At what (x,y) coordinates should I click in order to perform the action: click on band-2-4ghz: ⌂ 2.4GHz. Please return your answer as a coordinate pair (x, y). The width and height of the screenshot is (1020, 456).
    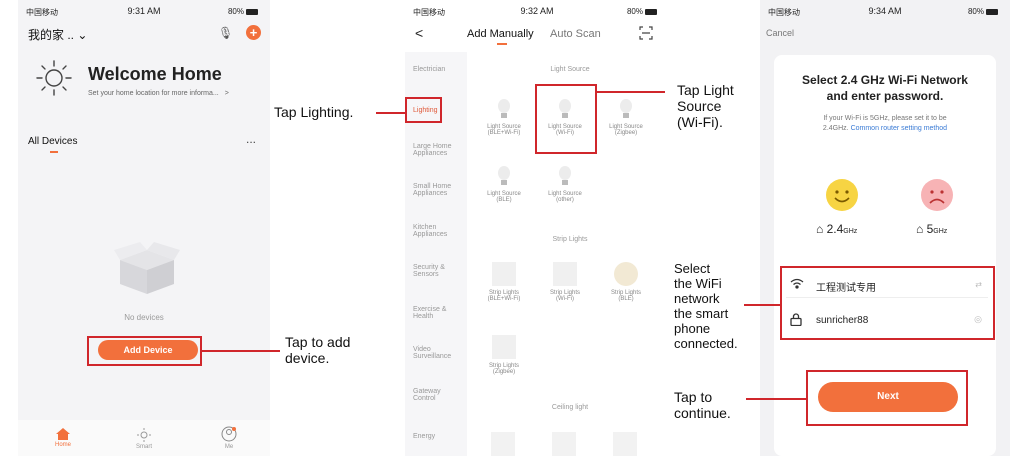
    Looking at the image, I should click on (837, 229).